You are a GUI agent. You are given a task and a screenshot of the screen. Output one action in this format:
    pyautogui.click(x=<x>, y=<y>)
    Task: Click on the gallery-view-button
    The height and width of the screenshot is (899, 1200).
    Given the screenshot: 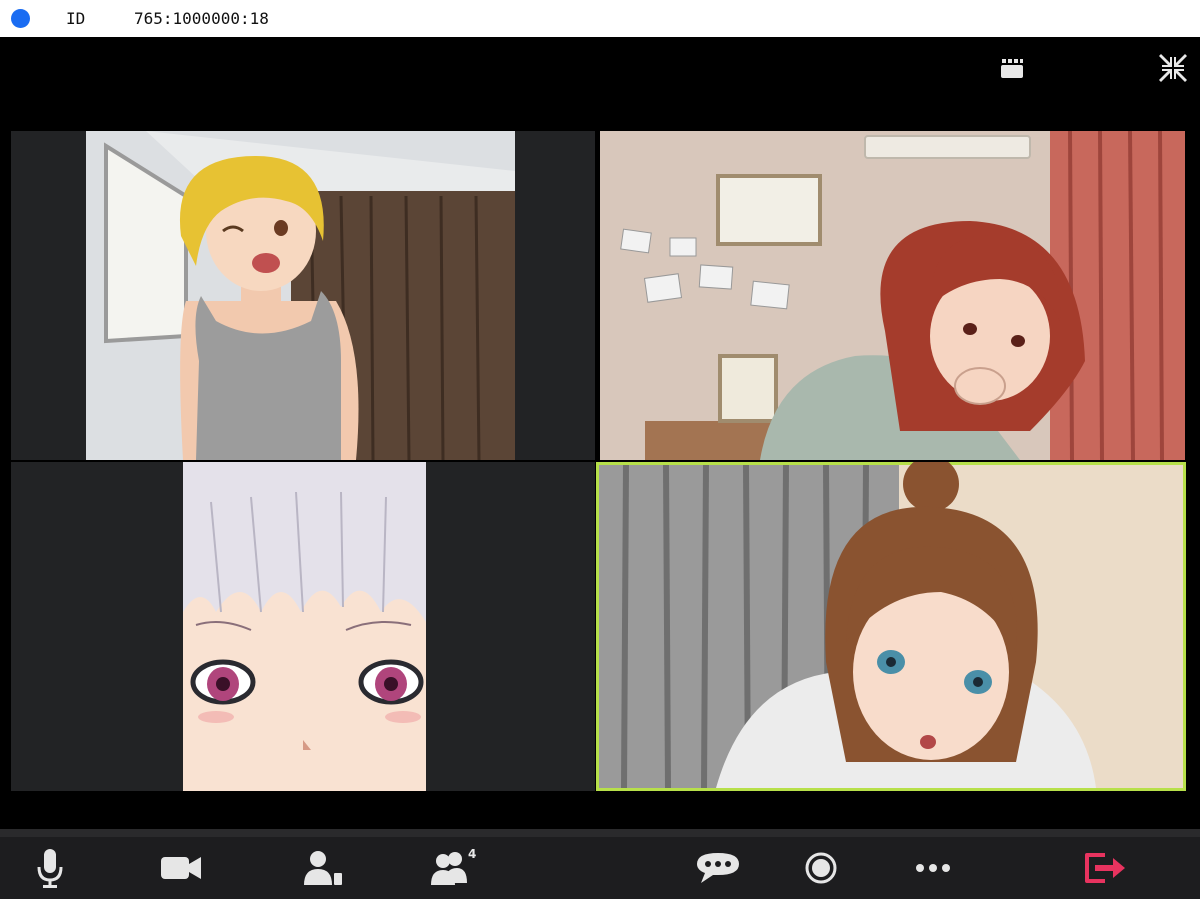 What is the action you would take?
    pyautogui.click(x=1012, y=69)
    